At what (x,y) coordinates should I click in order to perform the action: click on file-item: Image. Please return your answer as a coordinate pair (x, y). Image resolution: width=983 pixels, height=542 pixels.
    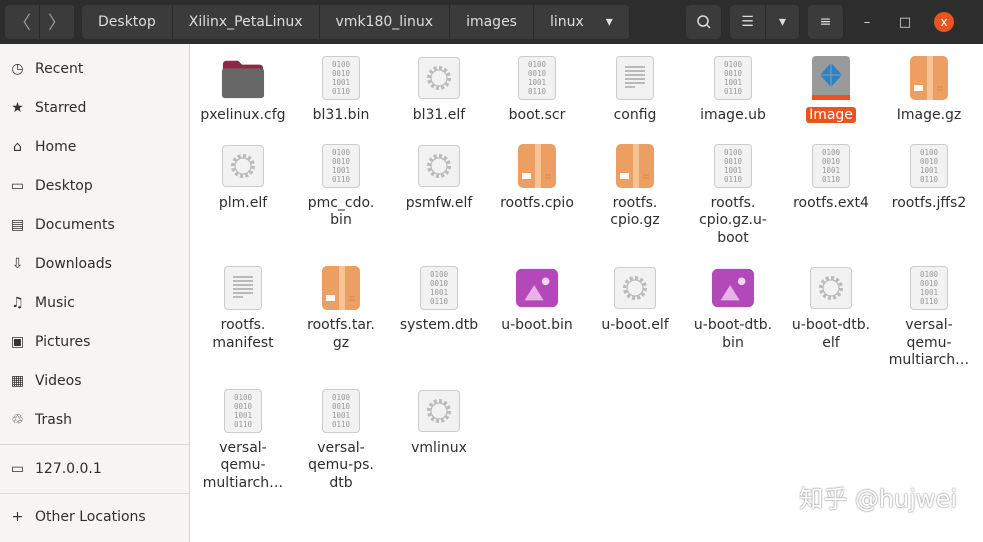
    Looking at the image, I should click on (831, 90).